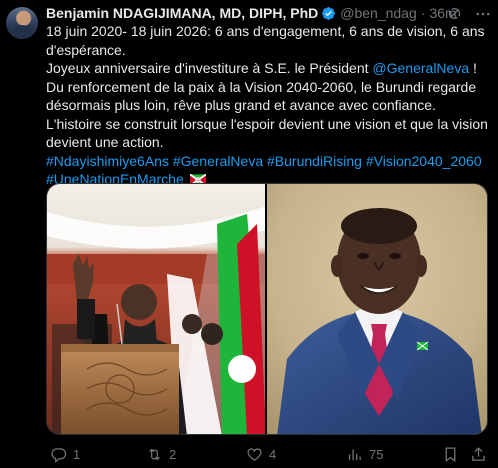 The width and height of the screenshot is (498, 468). I want to click on bookmark-button, so click(450, 454).